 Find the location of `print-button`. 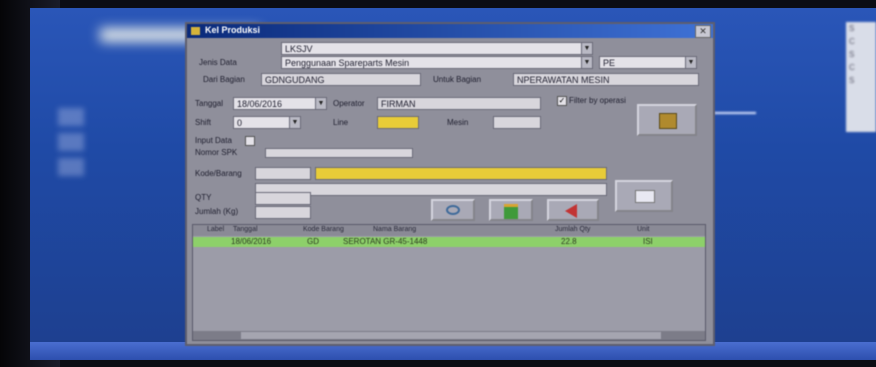

print-button is located at coordinates (644, 196).